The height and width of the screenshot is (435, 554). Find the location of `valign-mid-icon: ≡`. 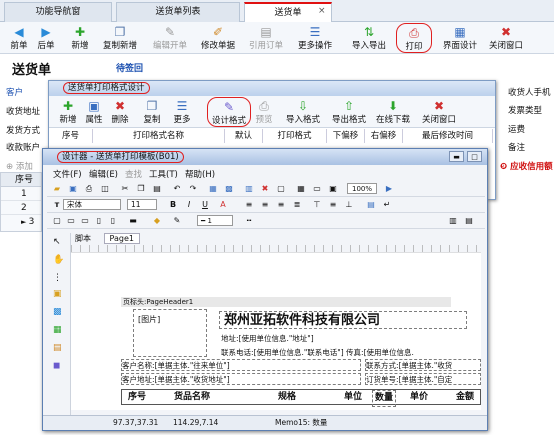

valign-mid-icon: ≡ is located at coordinates (333, 204).